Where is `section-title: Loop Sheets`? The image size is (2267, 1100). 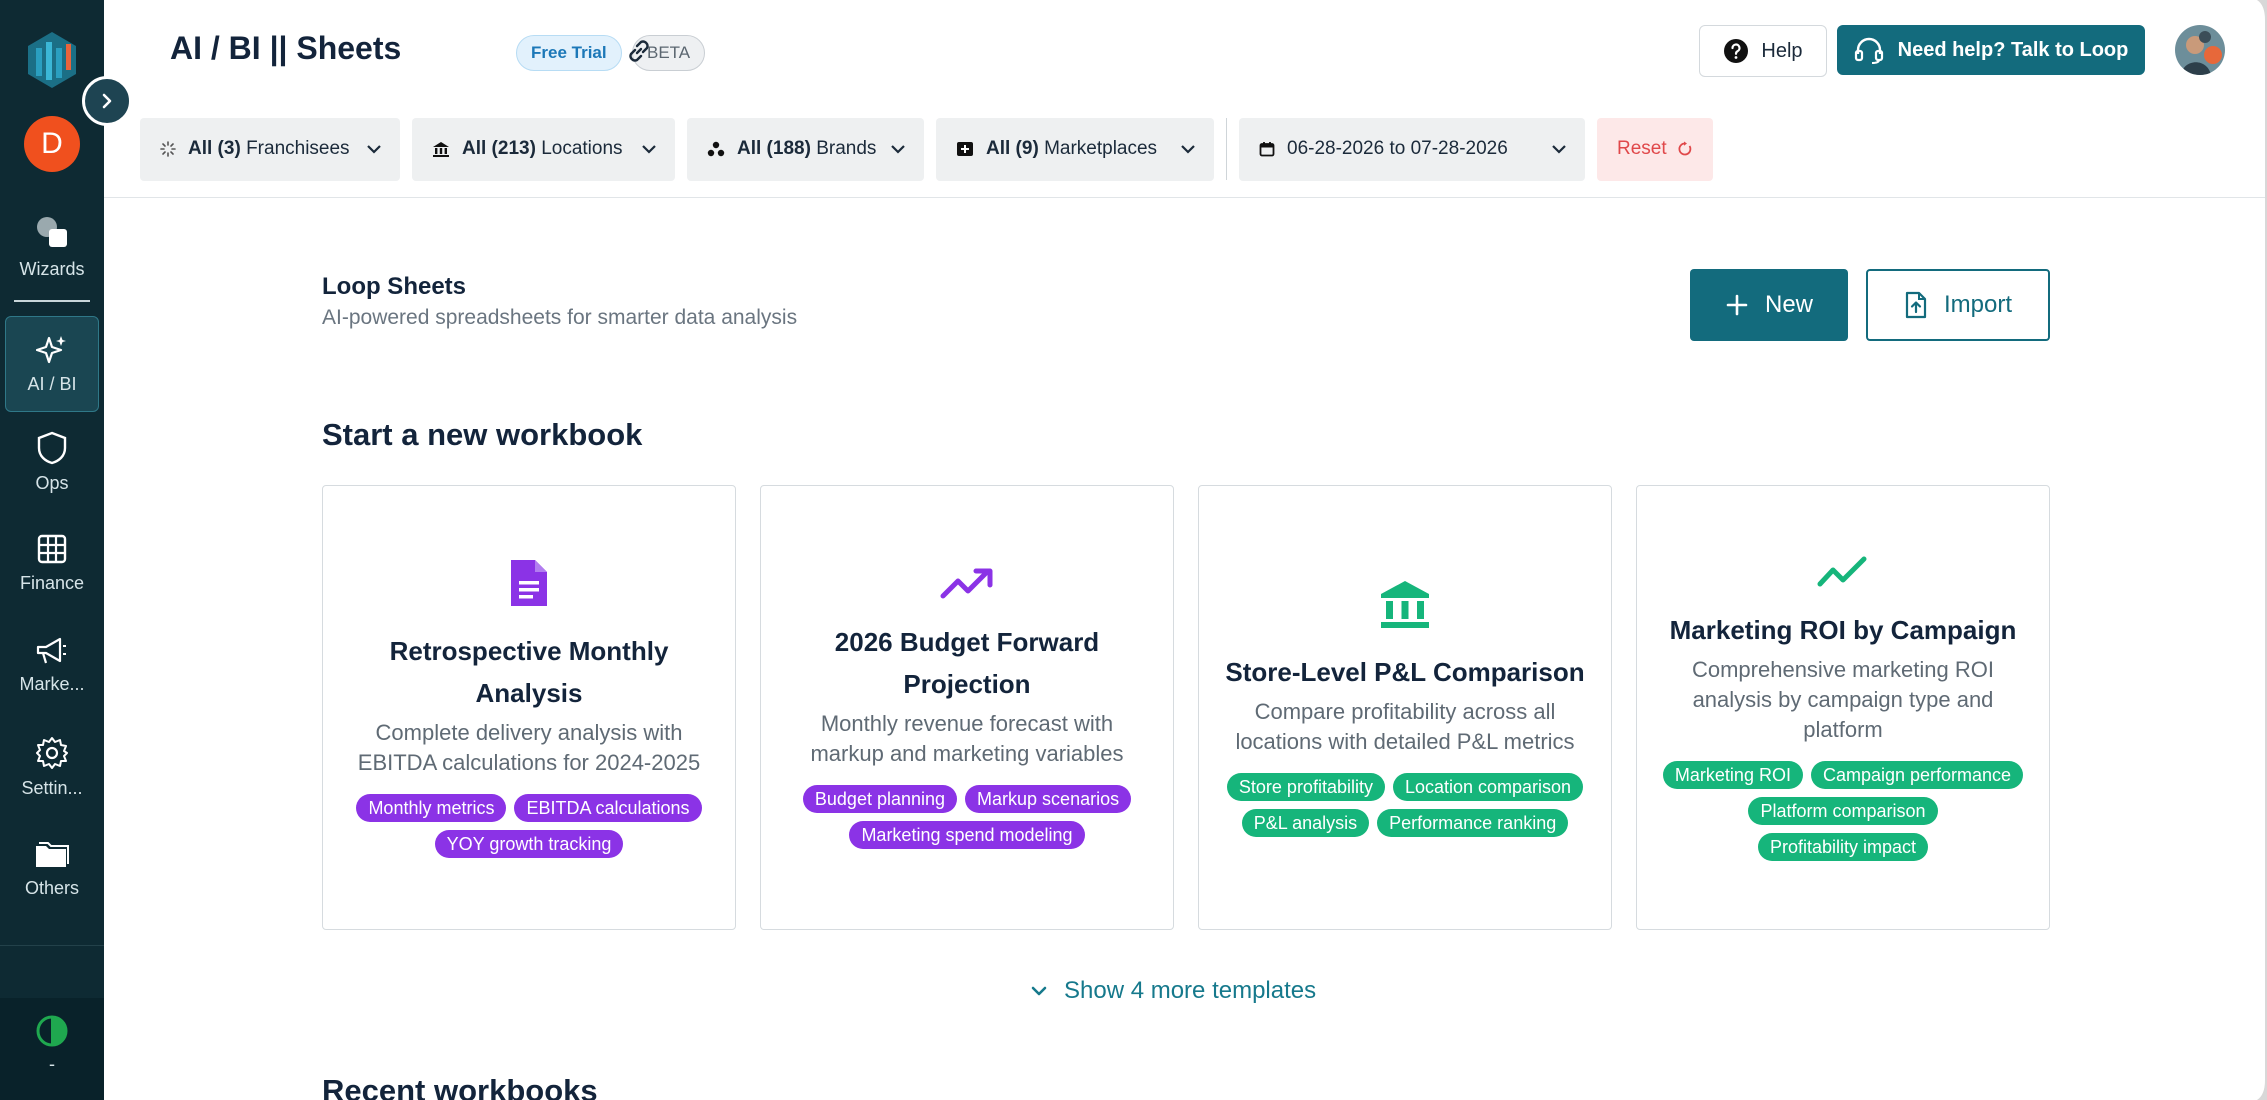 section-title: Loop Sheets is located at coordinates (394, 286).